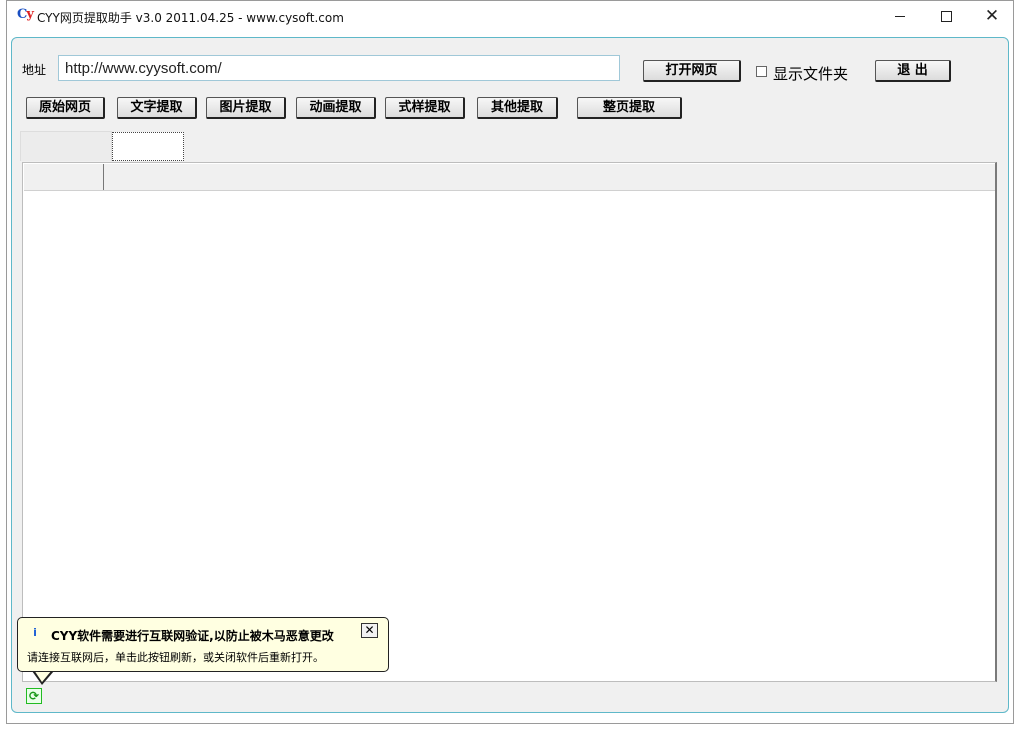  What do you see at coordinates (66, 146) in the screenshot?
I see `tab-first` at bounding box center [66, 146].